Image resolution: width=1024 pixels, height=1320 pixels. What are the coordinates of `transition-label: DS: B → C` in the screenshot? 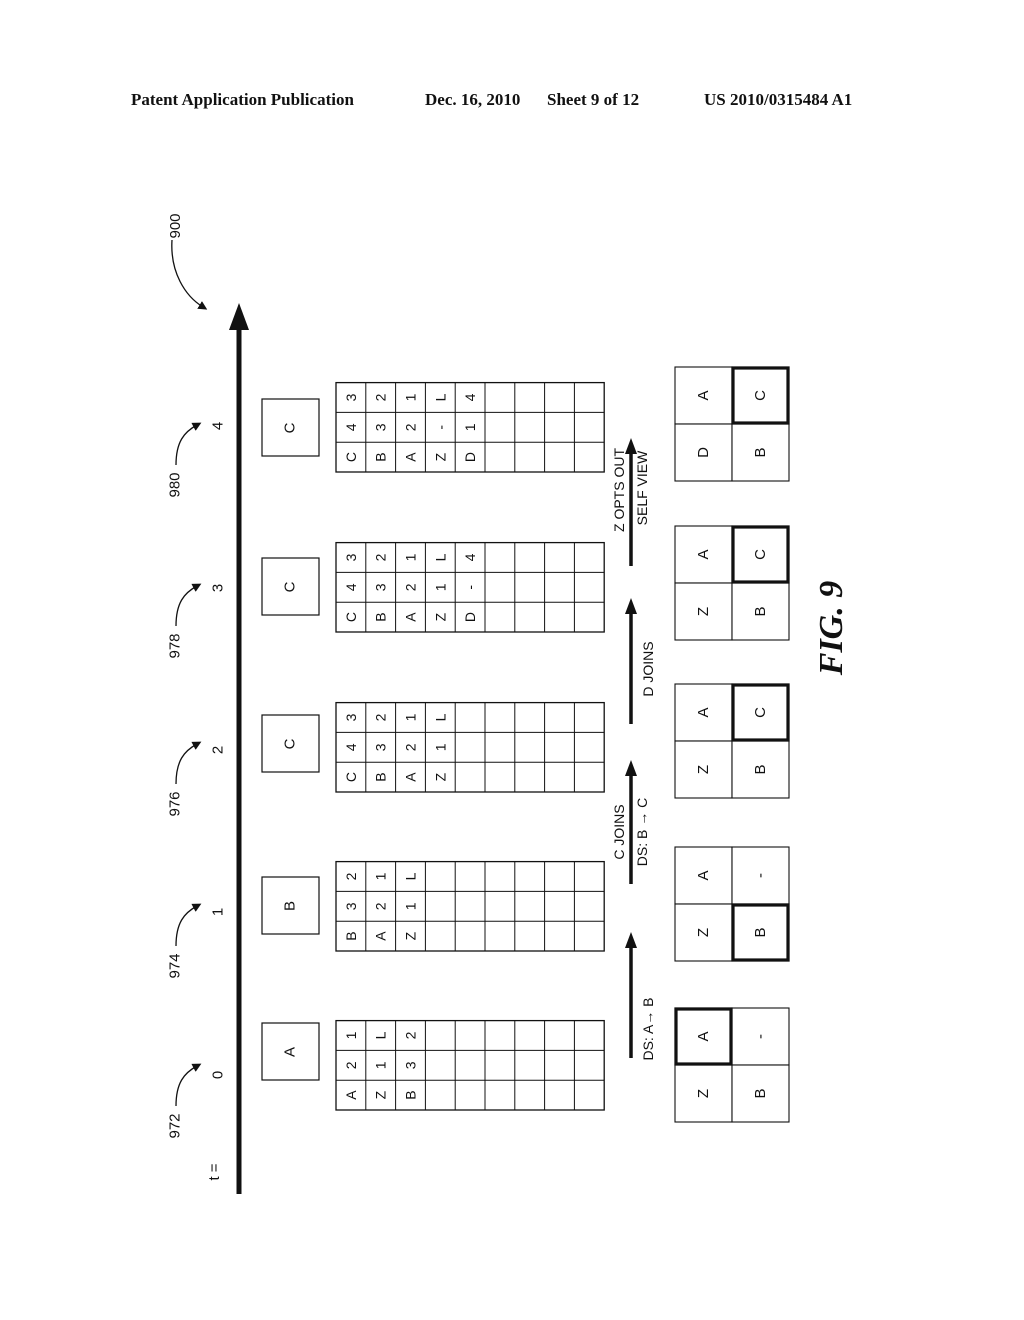 It's located at (642, 832).